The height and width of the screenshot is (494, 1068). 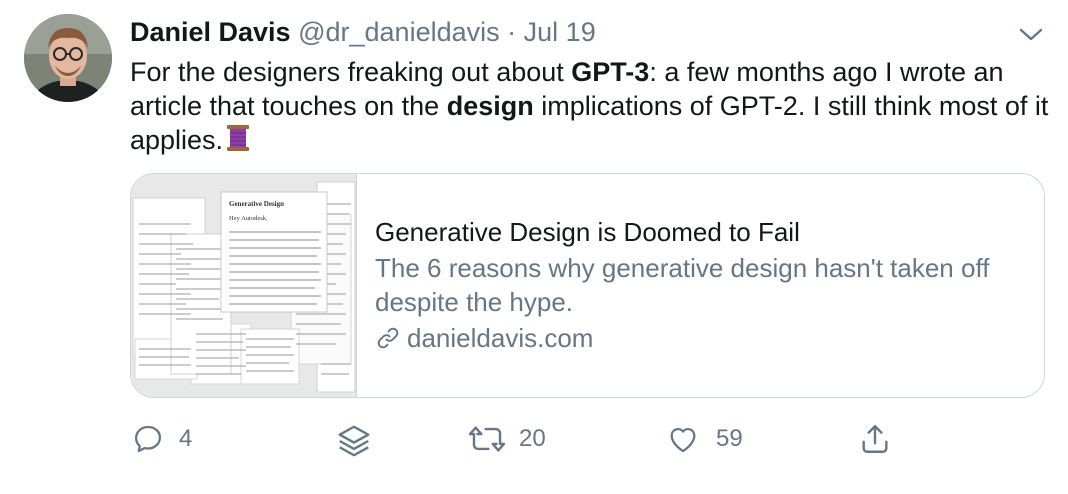 I want to click on share-button, so click(x=875, y=439).